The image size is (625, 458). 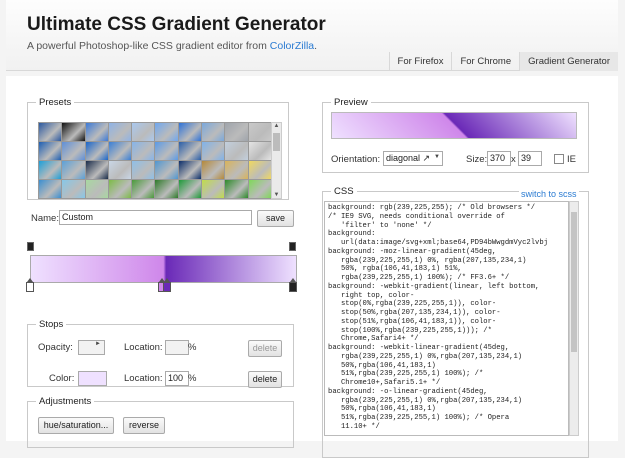 What do you see at coordinates (276, 142) in the screenshot?
I see `scroll-thumb` at bounding box center [276, 142].